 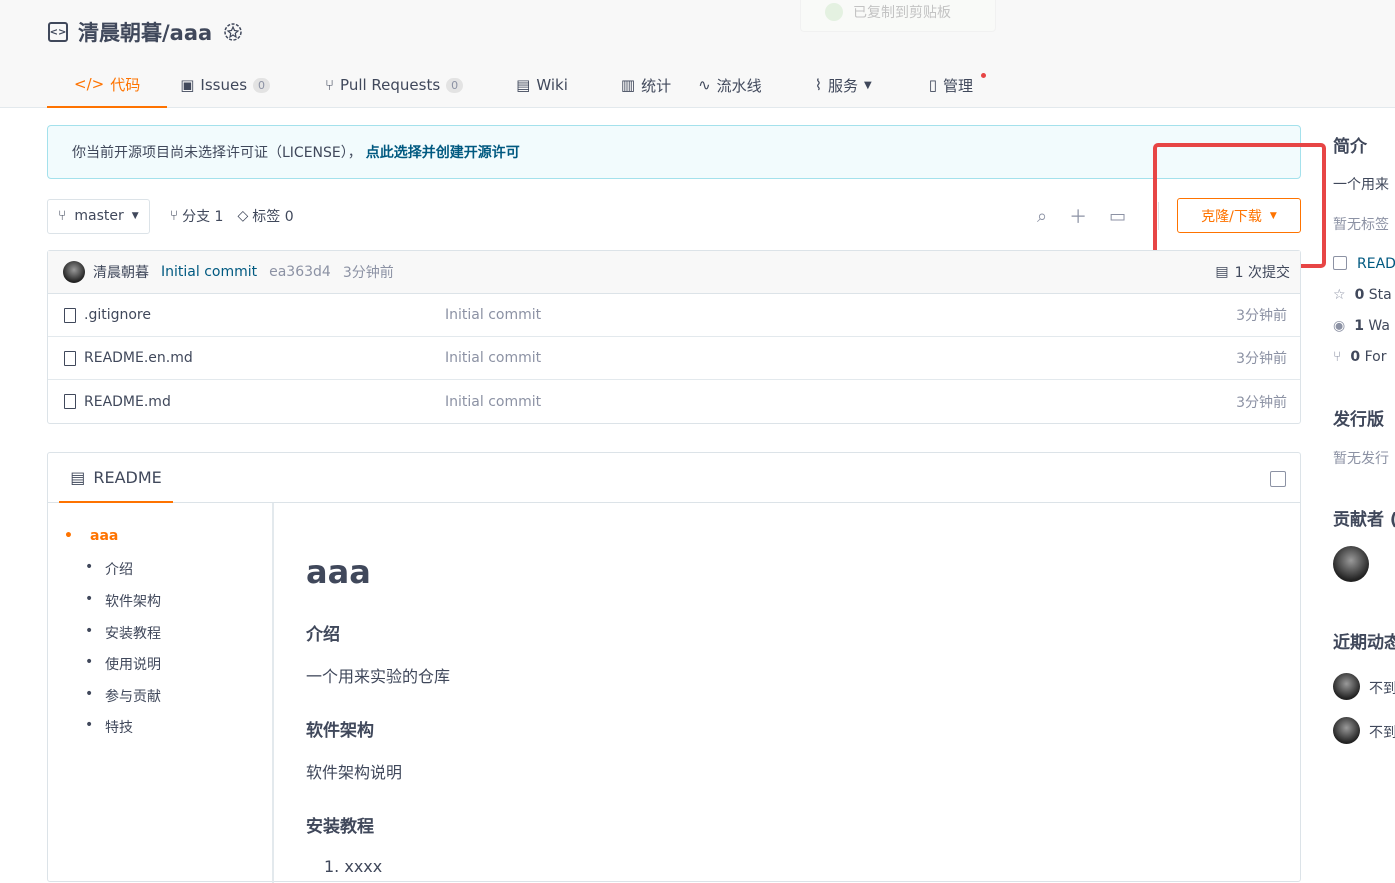 What do you see at coordinates (123, 633) in the screenshot?
I see `toc-item: 安装教程` at bounding box center [123, 633].